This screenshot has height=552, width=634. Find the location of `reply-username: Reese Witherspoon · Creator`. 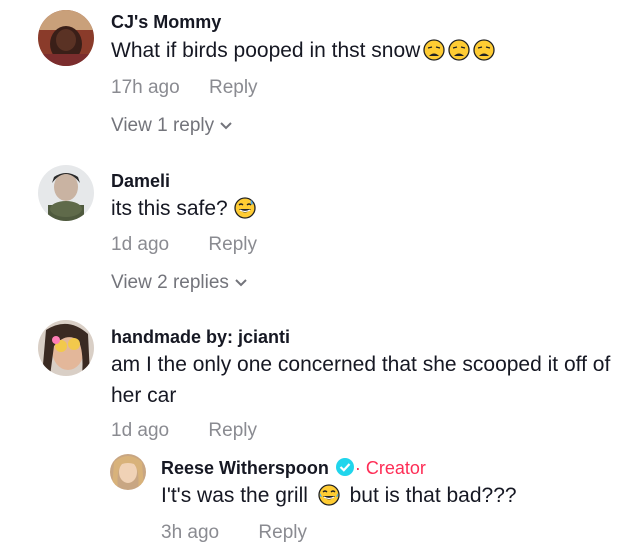

reply-username: Reese Witherspoon · Creator is located at coordinates (293, 468).